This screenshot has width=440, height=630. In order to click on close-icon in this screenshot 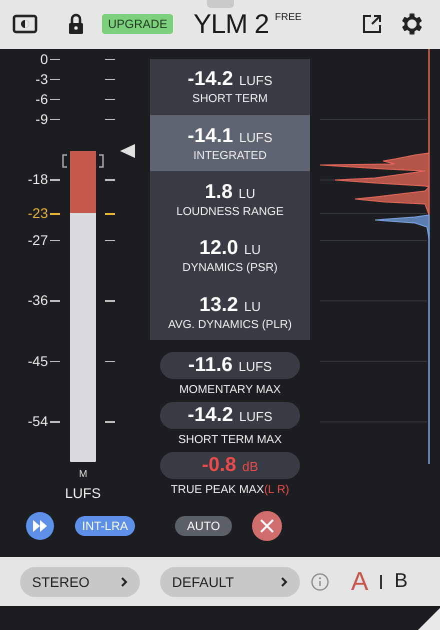, I will do `click(267, 525)`.